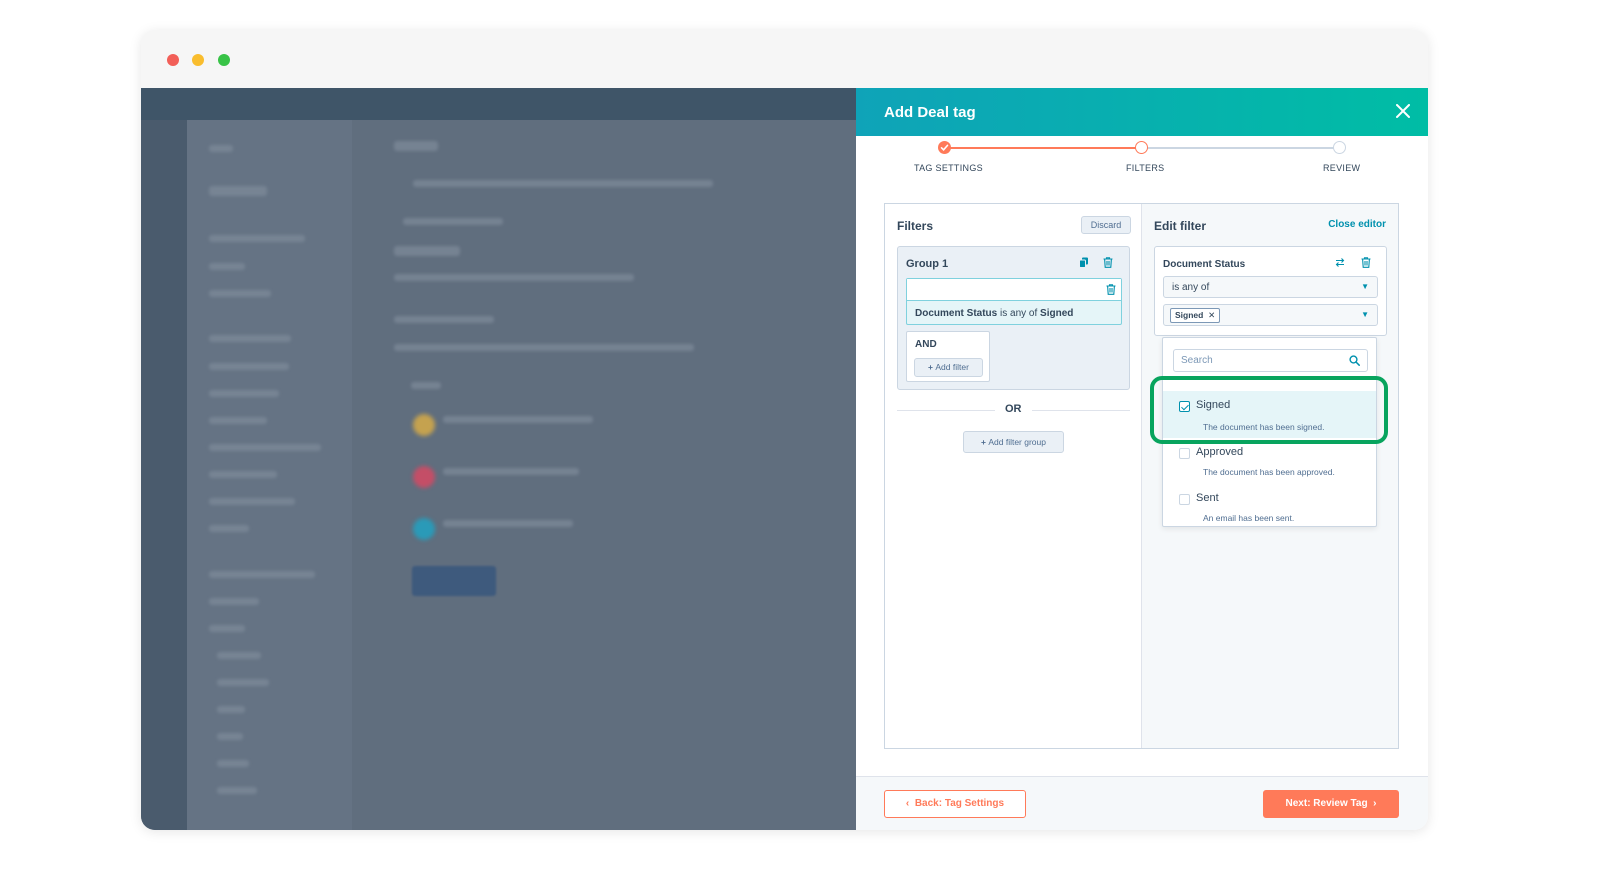 The height and width of the screenshot is (878, 1600). I want to click on remove-tag-icon: ✕, so click(1211, 315).